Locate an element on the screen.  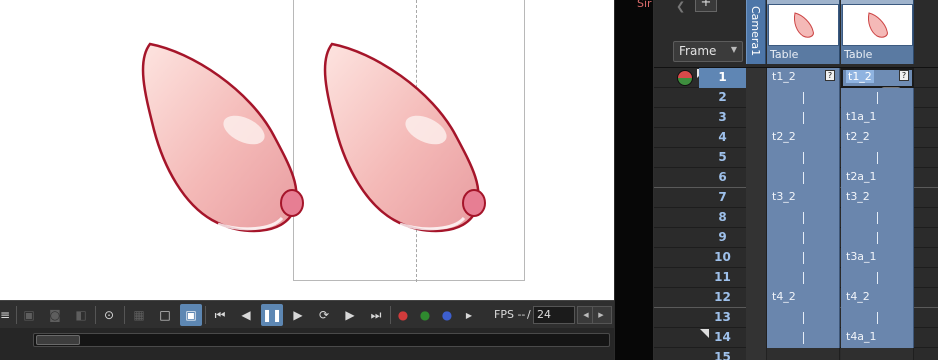
column-header-2: Table is located at coordinates (877, 32).